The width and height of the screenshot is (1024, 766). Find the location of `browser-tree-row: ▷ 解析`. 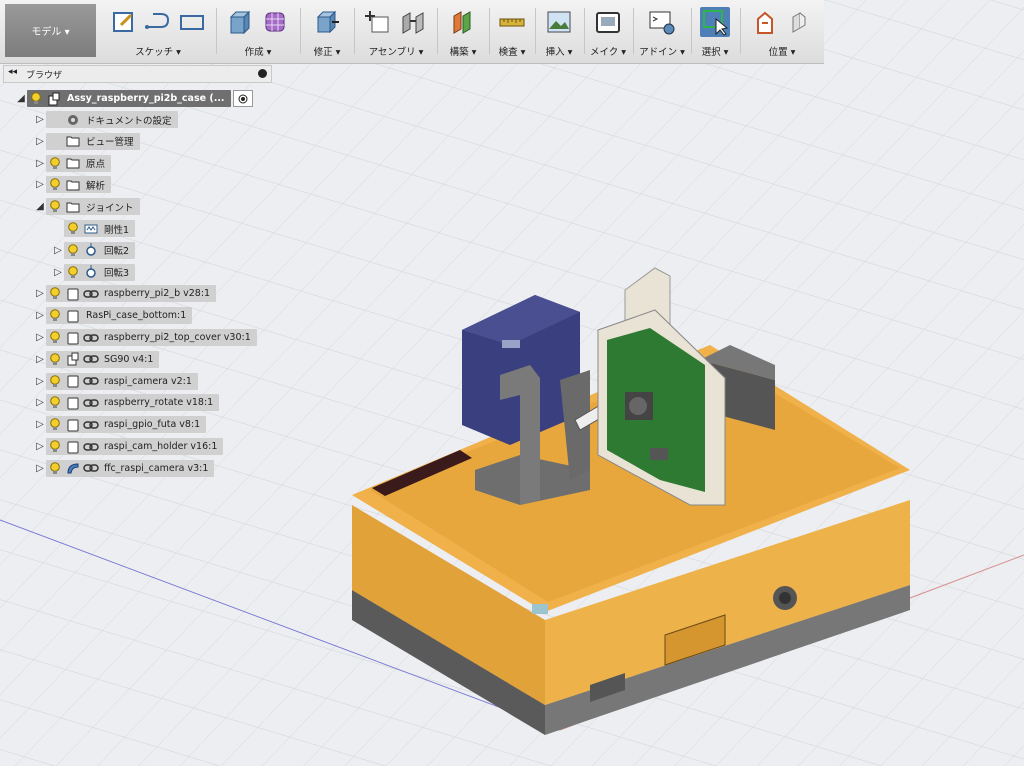

browser-tree-row: ▷ 解析 is located at coordinates (73, 185).